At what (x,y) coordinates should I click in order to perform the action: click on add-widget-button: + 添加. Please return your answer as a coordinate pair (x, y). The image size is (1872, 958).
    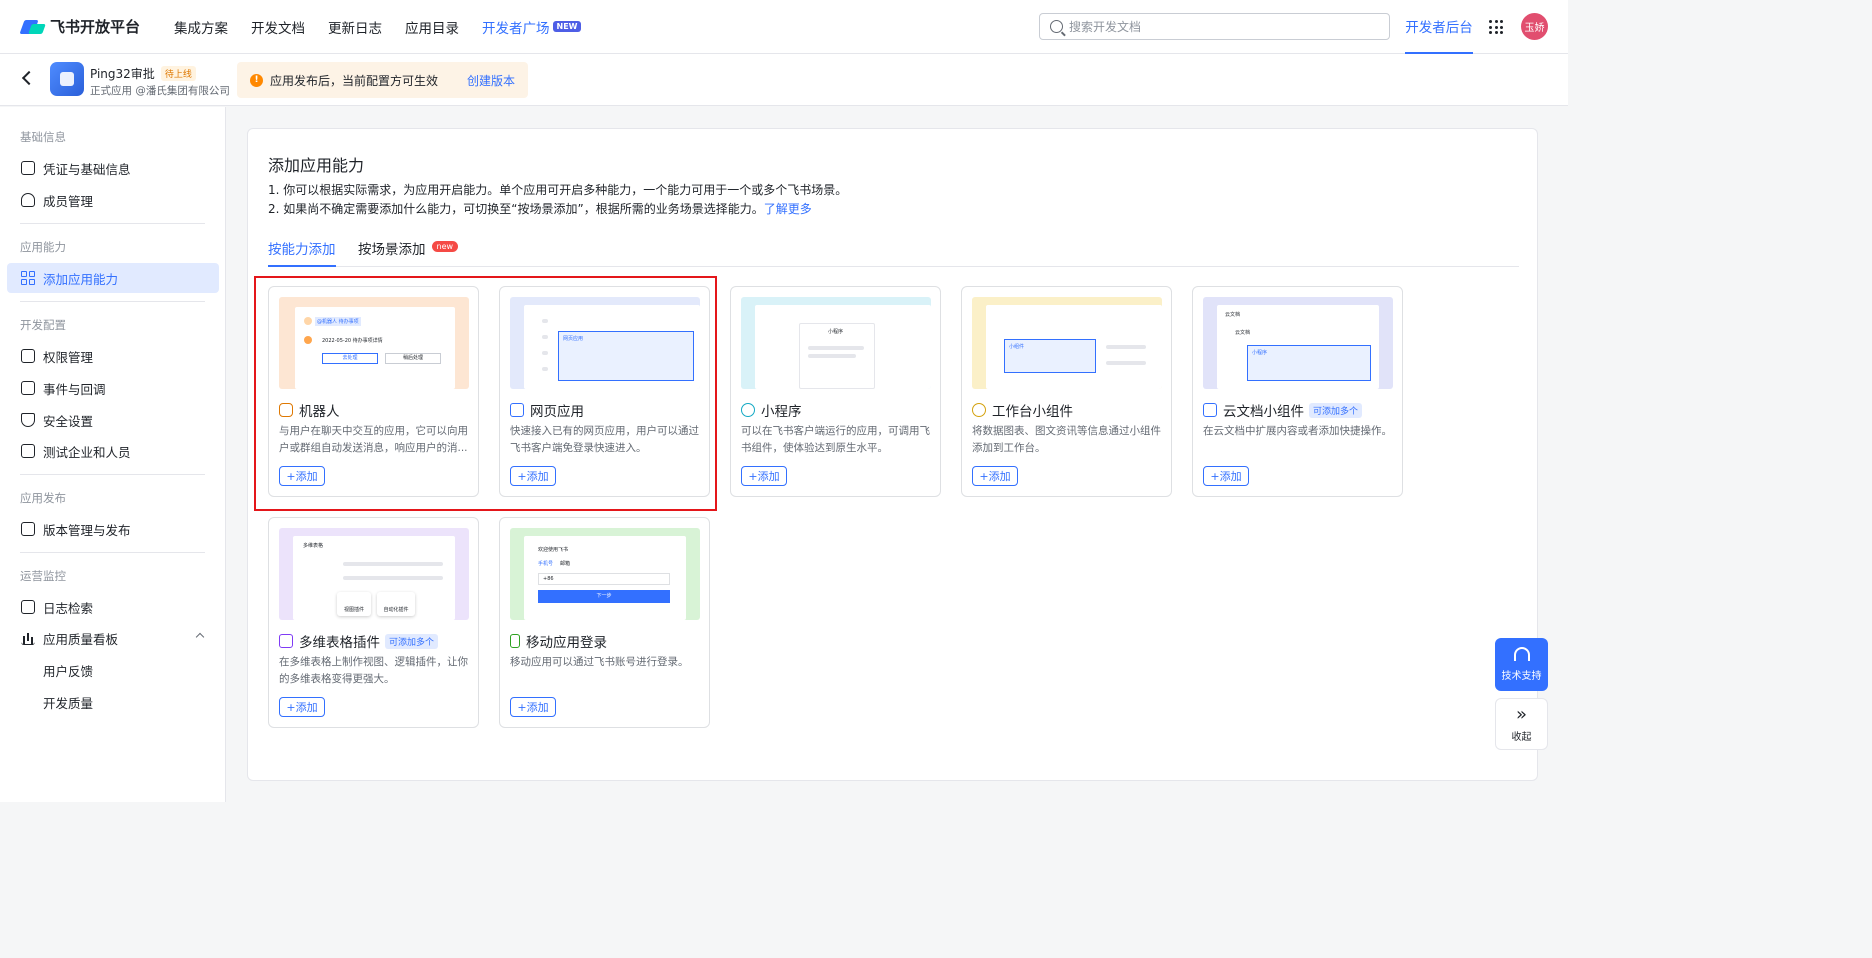
    Looking at the image, I should click on (995, 476).